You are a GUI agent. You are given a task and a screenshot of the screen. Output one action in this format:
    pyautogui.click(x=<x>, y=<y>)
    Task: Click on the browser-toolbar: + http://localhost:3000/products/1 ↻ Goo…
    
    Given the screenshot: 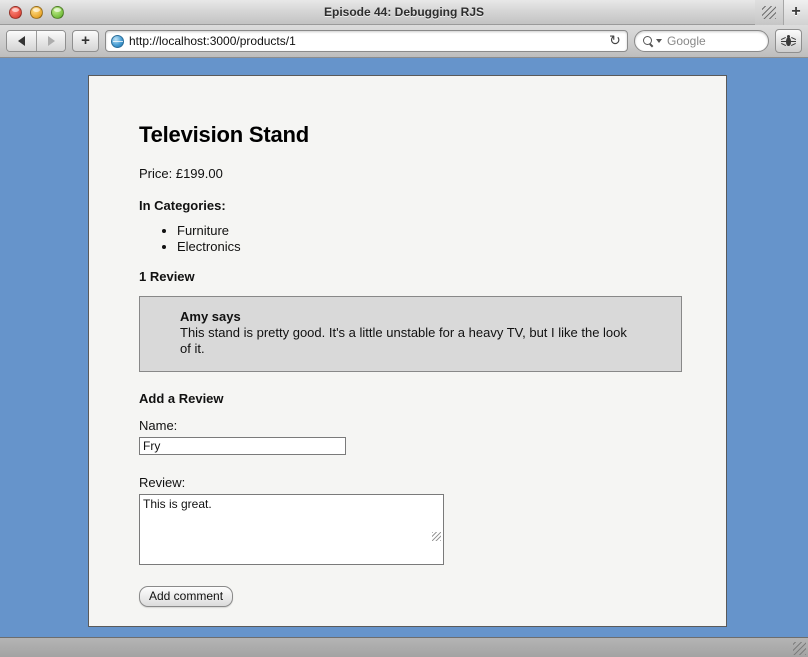 What is the action you would take?
    pyautogui.click(x=404, y=41)
    